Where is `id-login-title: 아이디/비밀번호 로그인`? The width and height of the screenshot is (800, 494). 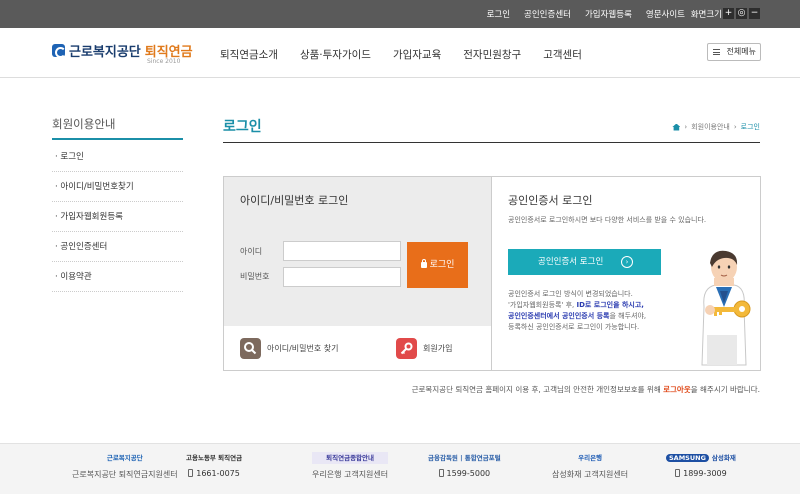 id-login-title: 아이디/비밀번호 로그인 is located at coordinates (294, 200).